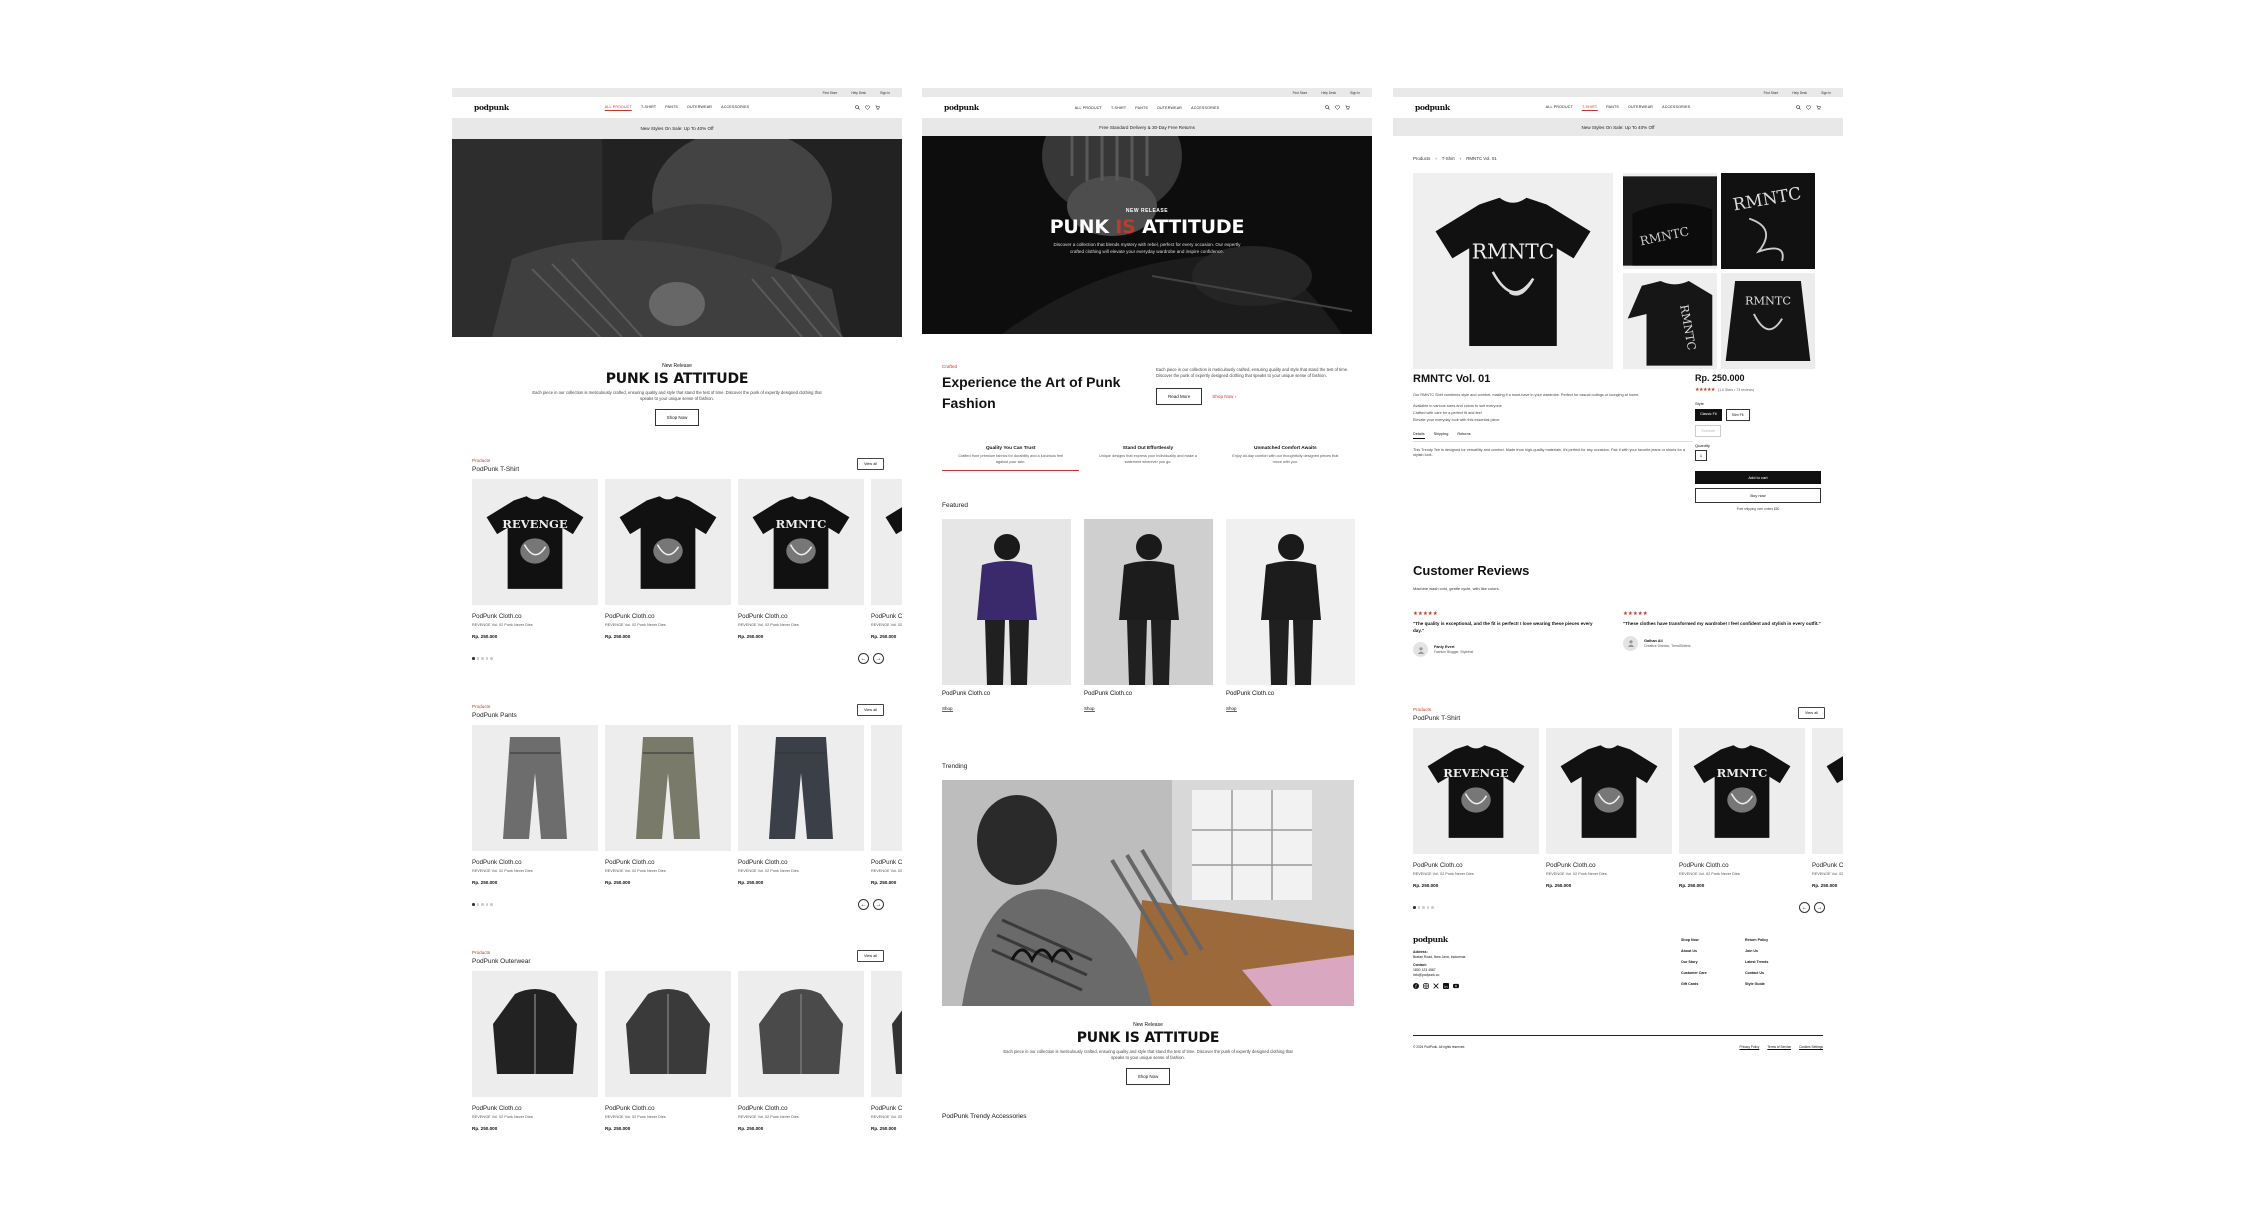 The height and width of the screenshot is (1232, 2268). Describe the element at coordinates (1756, 962) in the screenshot. I see `footer-link: Latest Trends` at that location.